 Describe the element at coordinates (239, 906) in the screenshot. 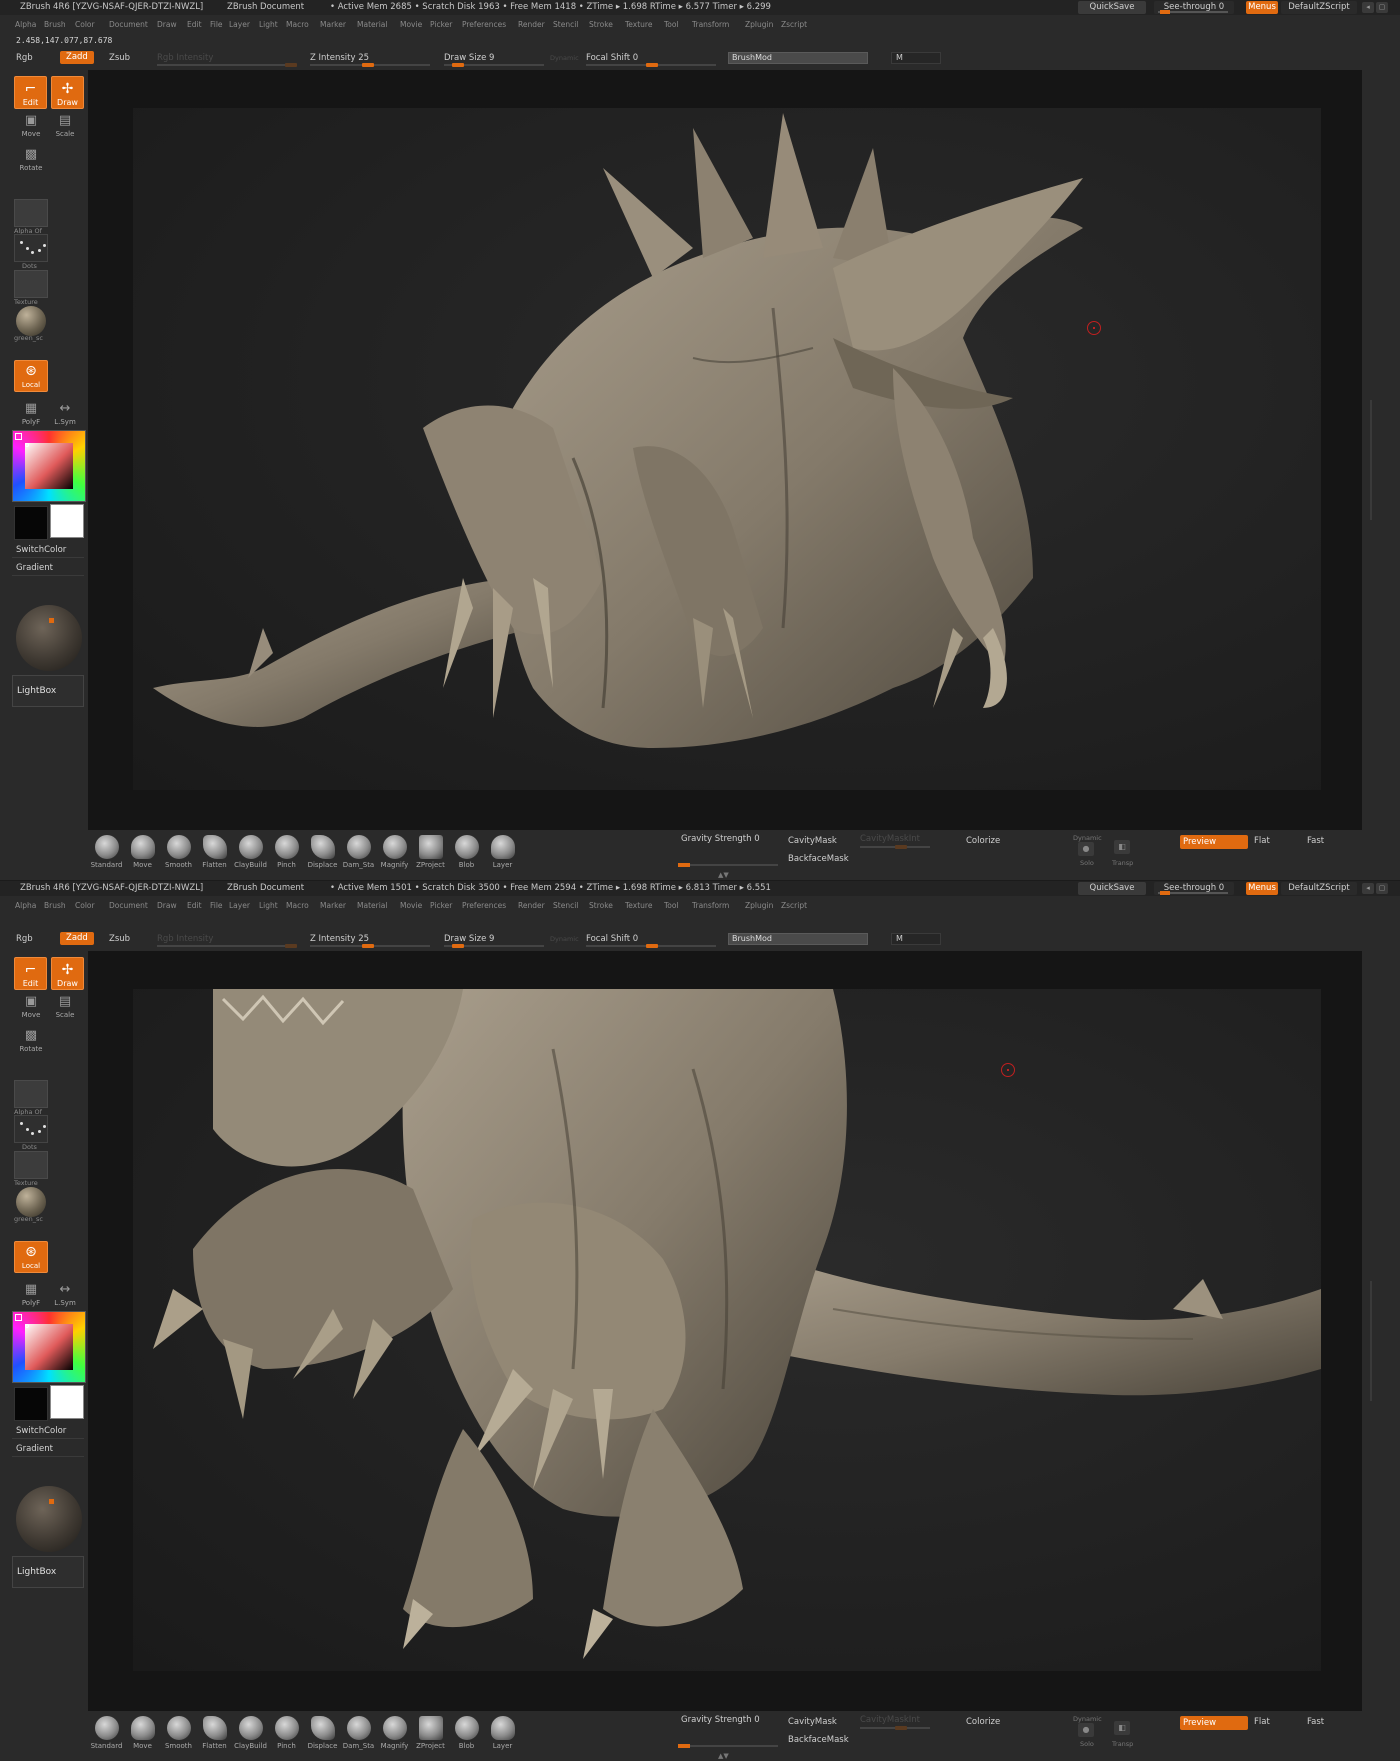

I see `menu-layer: Layer` at that location.